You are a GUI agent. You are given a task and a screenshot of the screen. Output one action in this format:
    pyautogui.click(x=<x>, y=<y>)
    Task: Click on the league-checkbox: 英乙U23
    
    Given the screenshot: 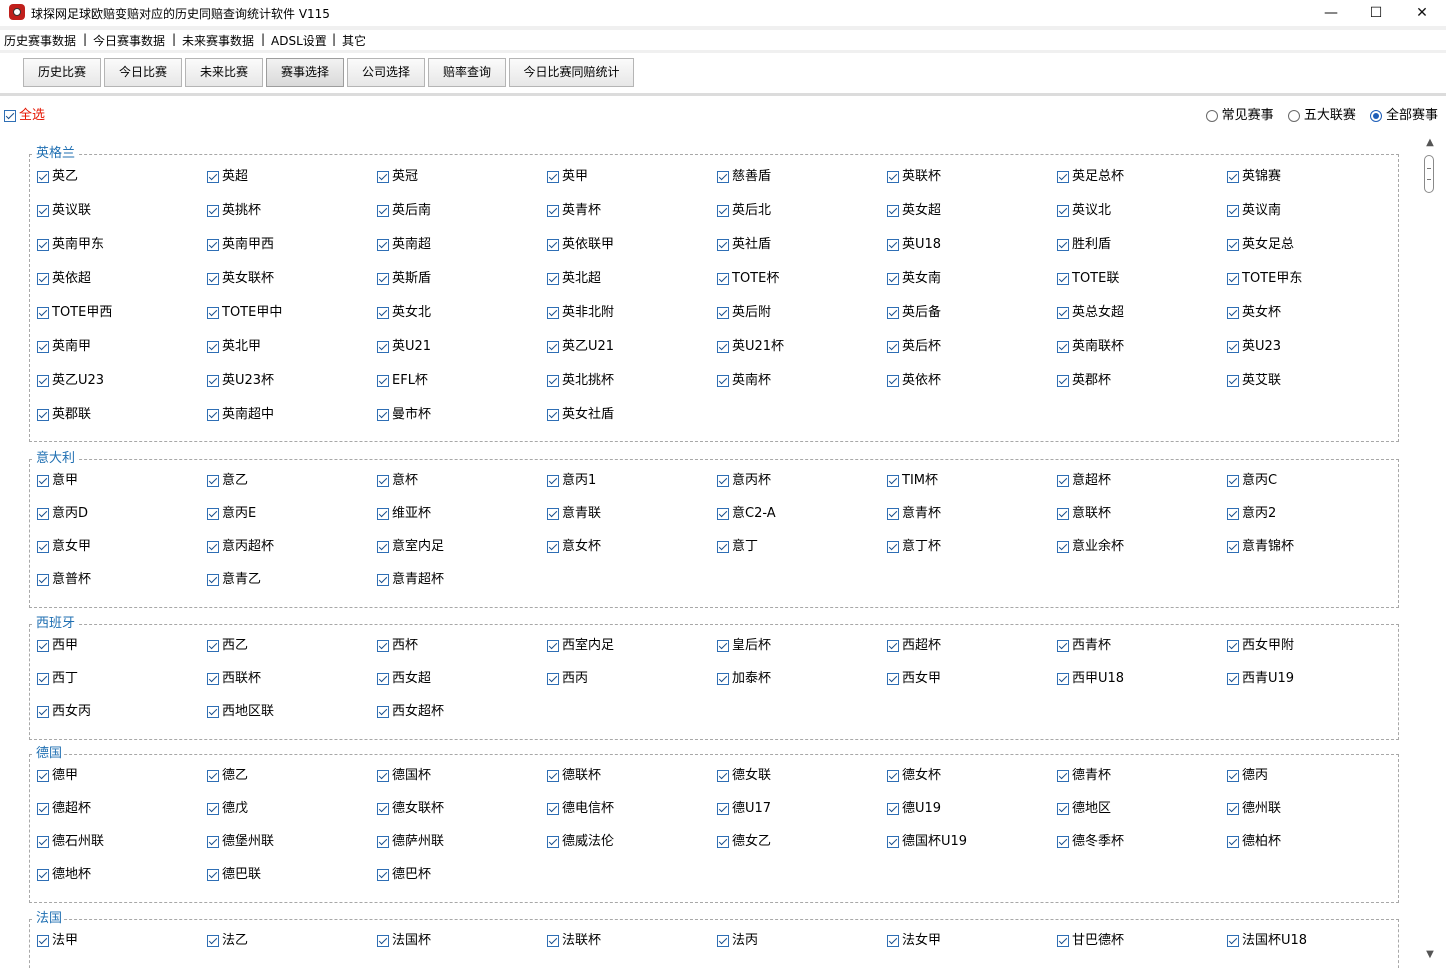 What is the action you would take?
    pyautogui.click(x=70, y=381)
    